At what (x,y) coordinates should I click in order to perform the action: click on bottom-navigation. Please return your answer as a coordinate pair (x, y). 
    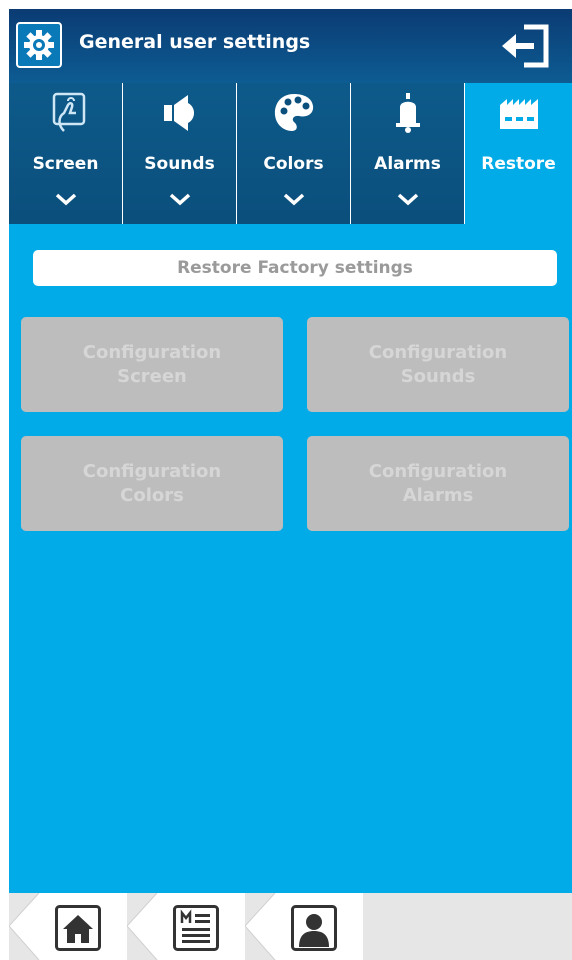
    Looking at the image, I should click on (290, 926).